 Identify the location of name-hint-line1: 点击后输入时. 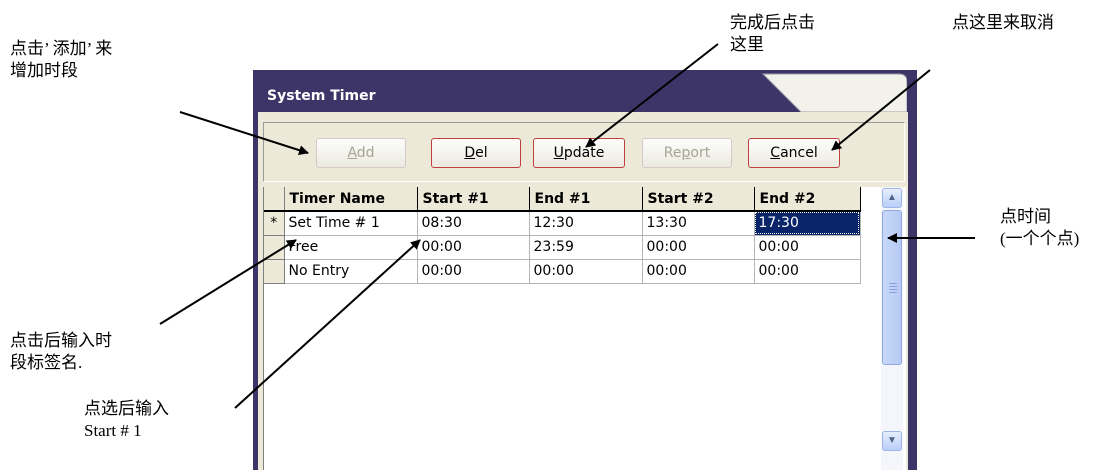
(61, 340).